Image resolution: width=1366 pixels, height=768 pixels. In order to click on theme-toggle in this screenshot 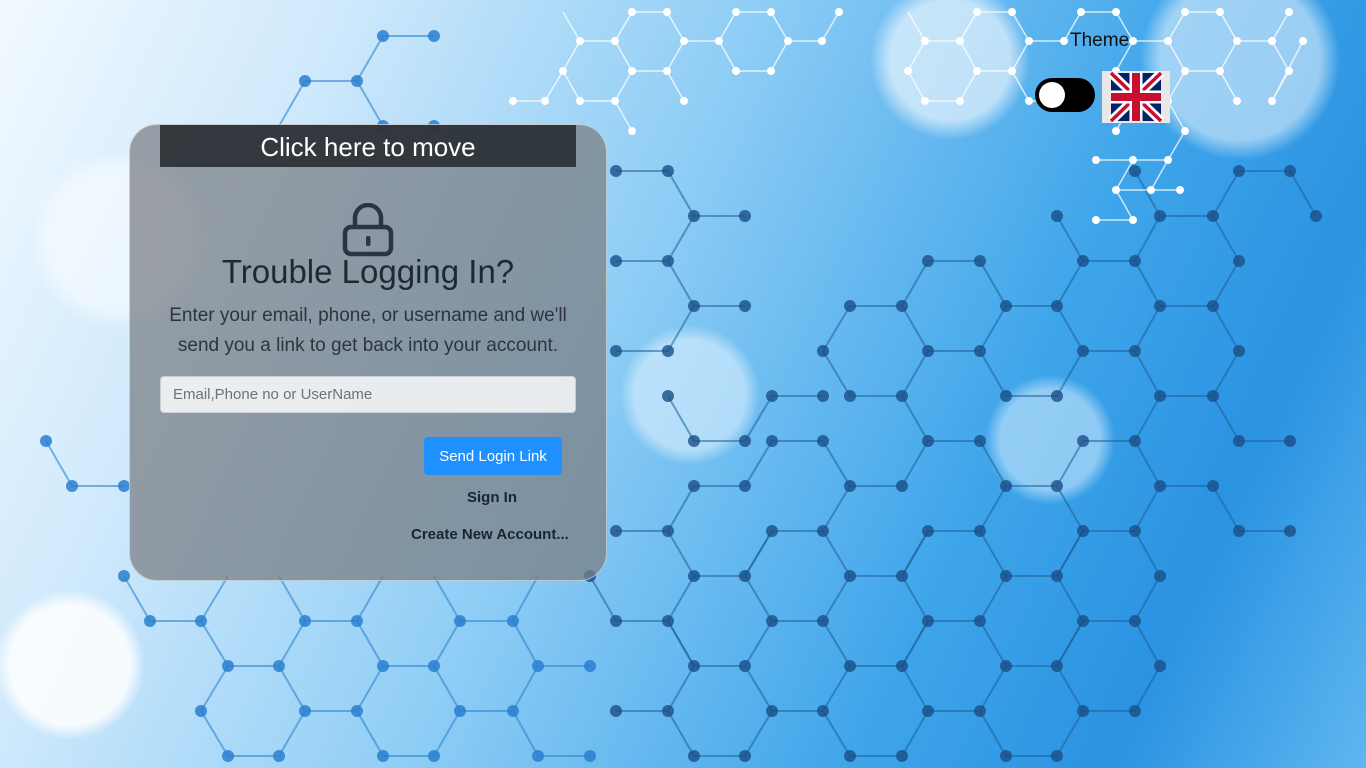, I will do `click(1065, 95)`.